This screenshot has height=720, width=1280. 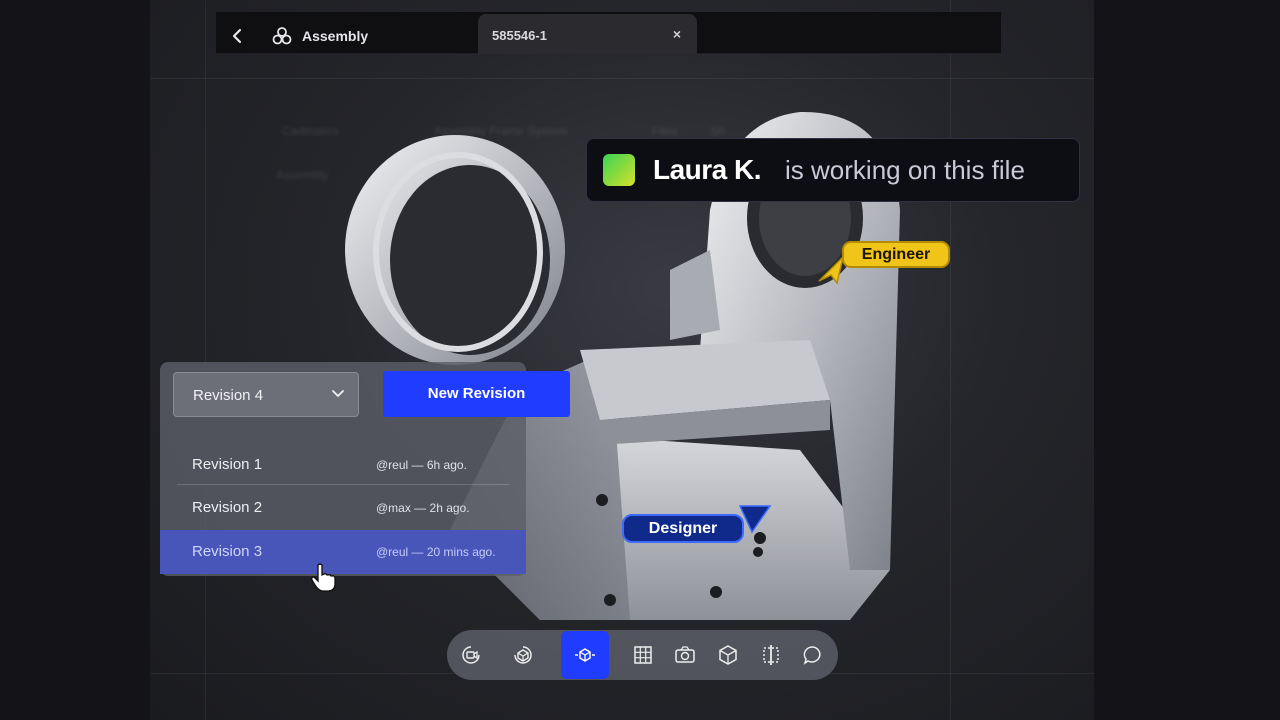 What do you see at coordinates (343, 552) in the screenshot?
I see `revision-item-selected: Revision 3 @reul — 20 mins ago.` at bounding box center [343, 552].